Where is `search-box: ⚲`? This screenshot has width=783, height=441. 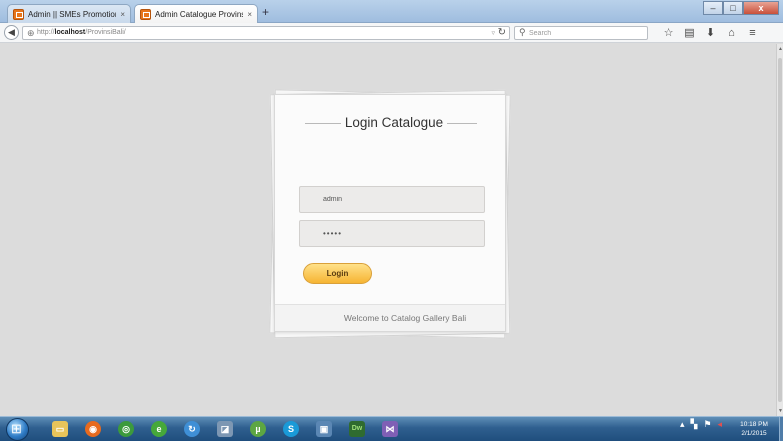 search-box: ⚲ is located at coordinates (581, 33).